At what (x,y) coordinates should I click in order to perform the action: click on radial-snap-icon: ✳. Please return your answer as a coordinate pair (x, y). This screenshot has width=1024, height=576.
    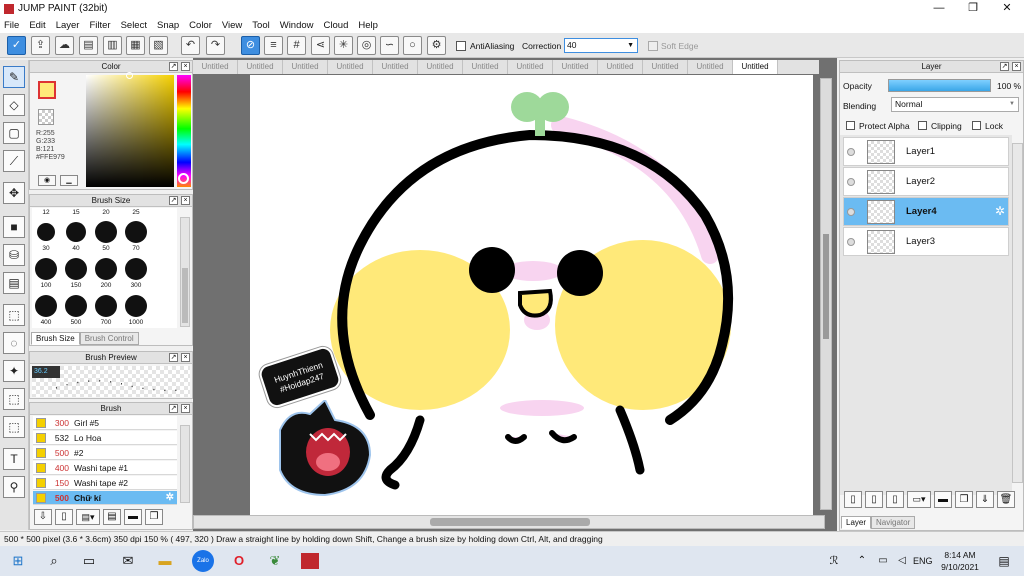
    Looking at the image, I should click on (343, 45).